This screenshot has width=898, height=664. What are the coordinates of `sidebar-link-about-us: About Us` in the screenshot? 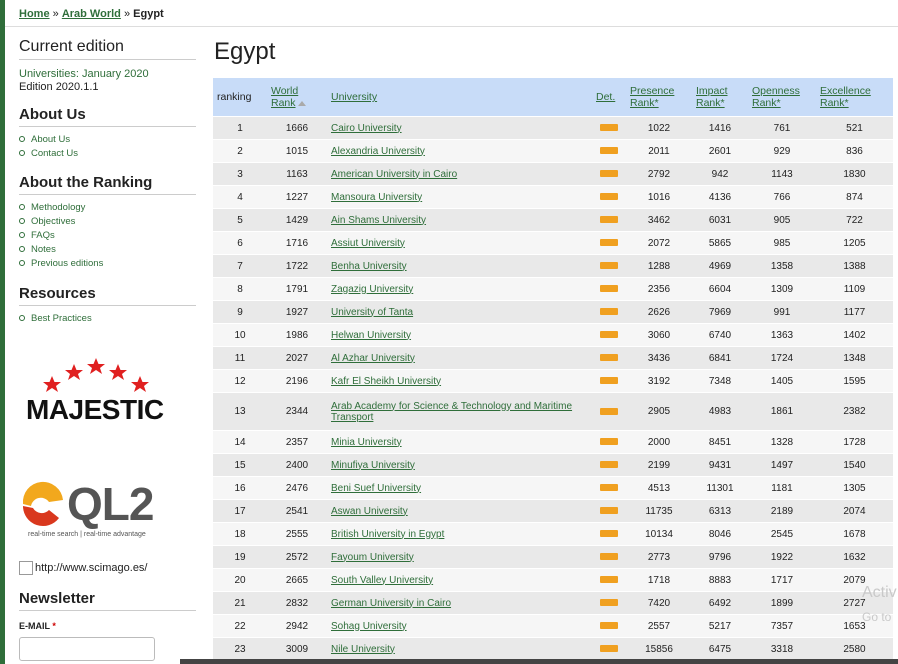 It's located at (107, 140).